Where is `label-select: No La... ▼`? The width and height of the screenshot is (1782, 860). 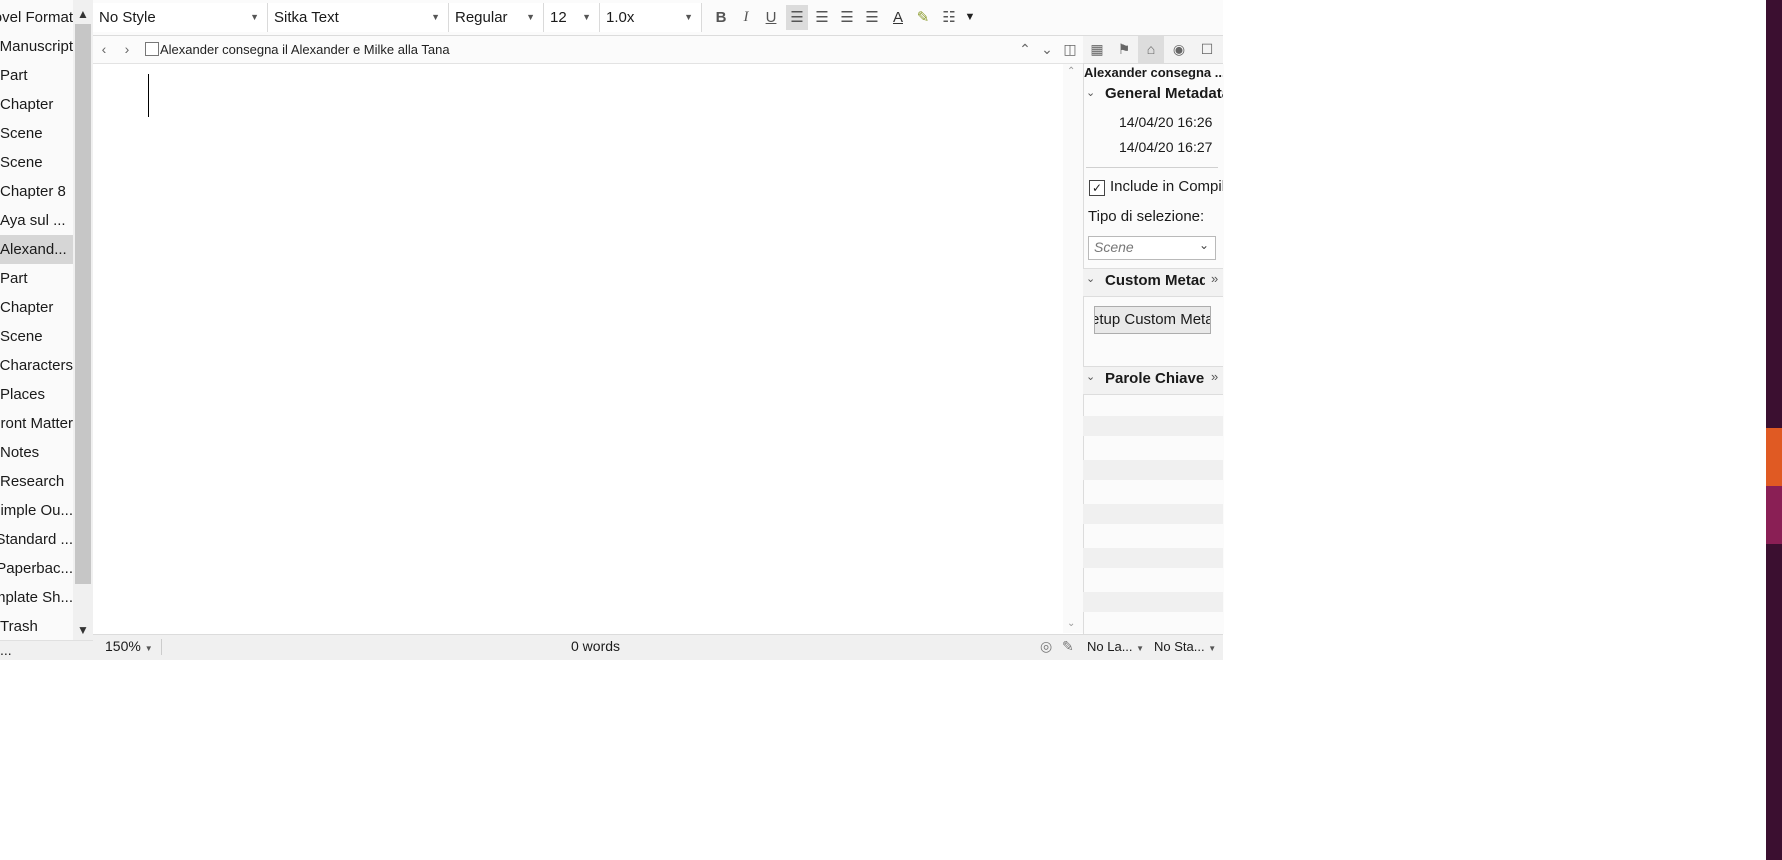
label-select: No La... ▼ is located at coordinates (1115, 646).